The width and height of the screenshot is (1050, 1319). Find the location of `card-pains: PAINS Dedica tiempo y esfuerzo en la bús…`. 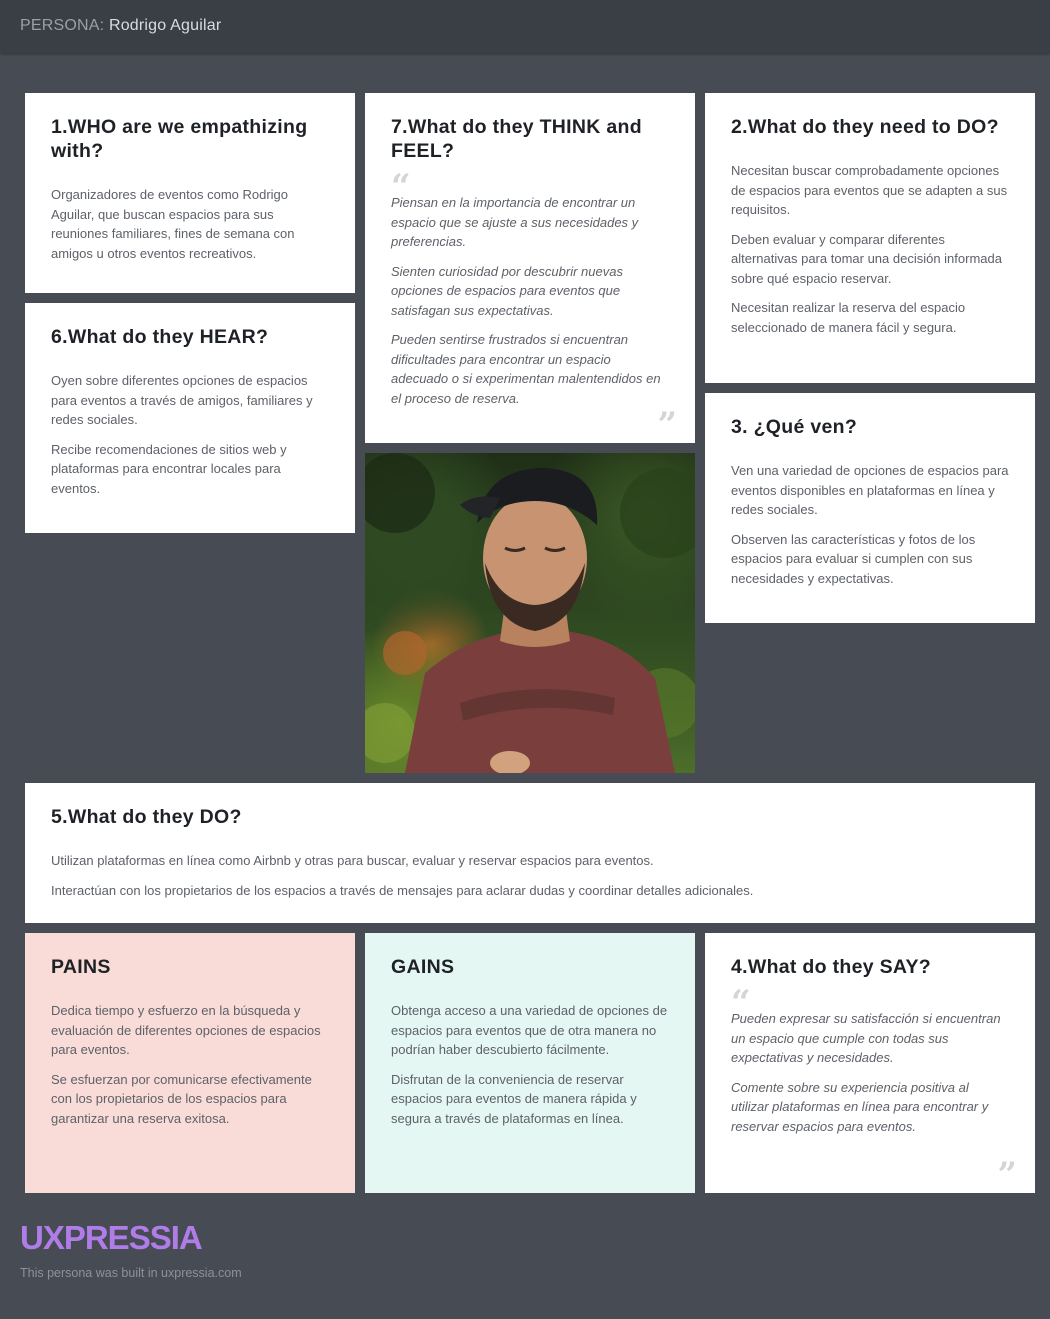

card-pains: PAINS Dedica tiempo y esfuerzo en la bús… is located at coordinates (190, 1063).